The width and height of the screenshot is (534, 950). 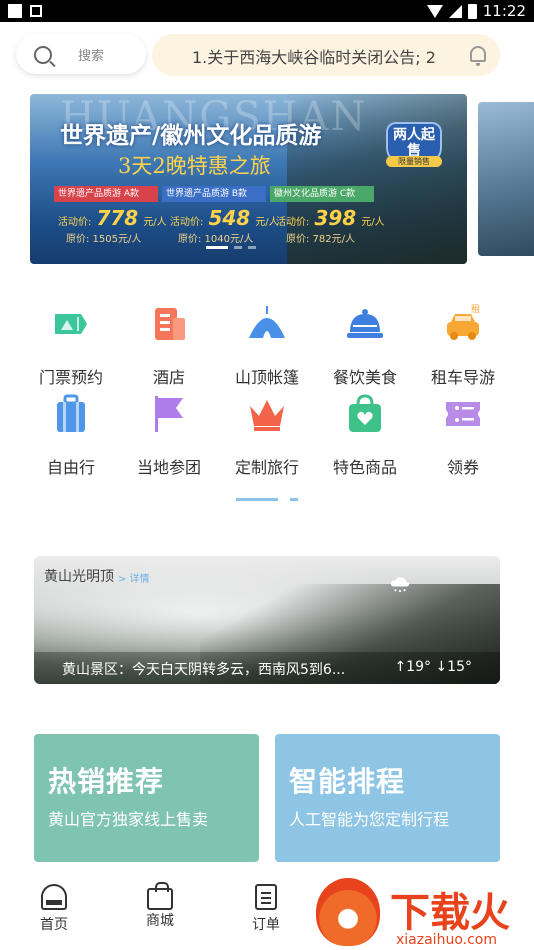 I want to click on weather-forecast-bar: 黄山景区：今天白天阴转多云，西南风5到6... ↑19° ↓15°, so click(x=267, y=668).